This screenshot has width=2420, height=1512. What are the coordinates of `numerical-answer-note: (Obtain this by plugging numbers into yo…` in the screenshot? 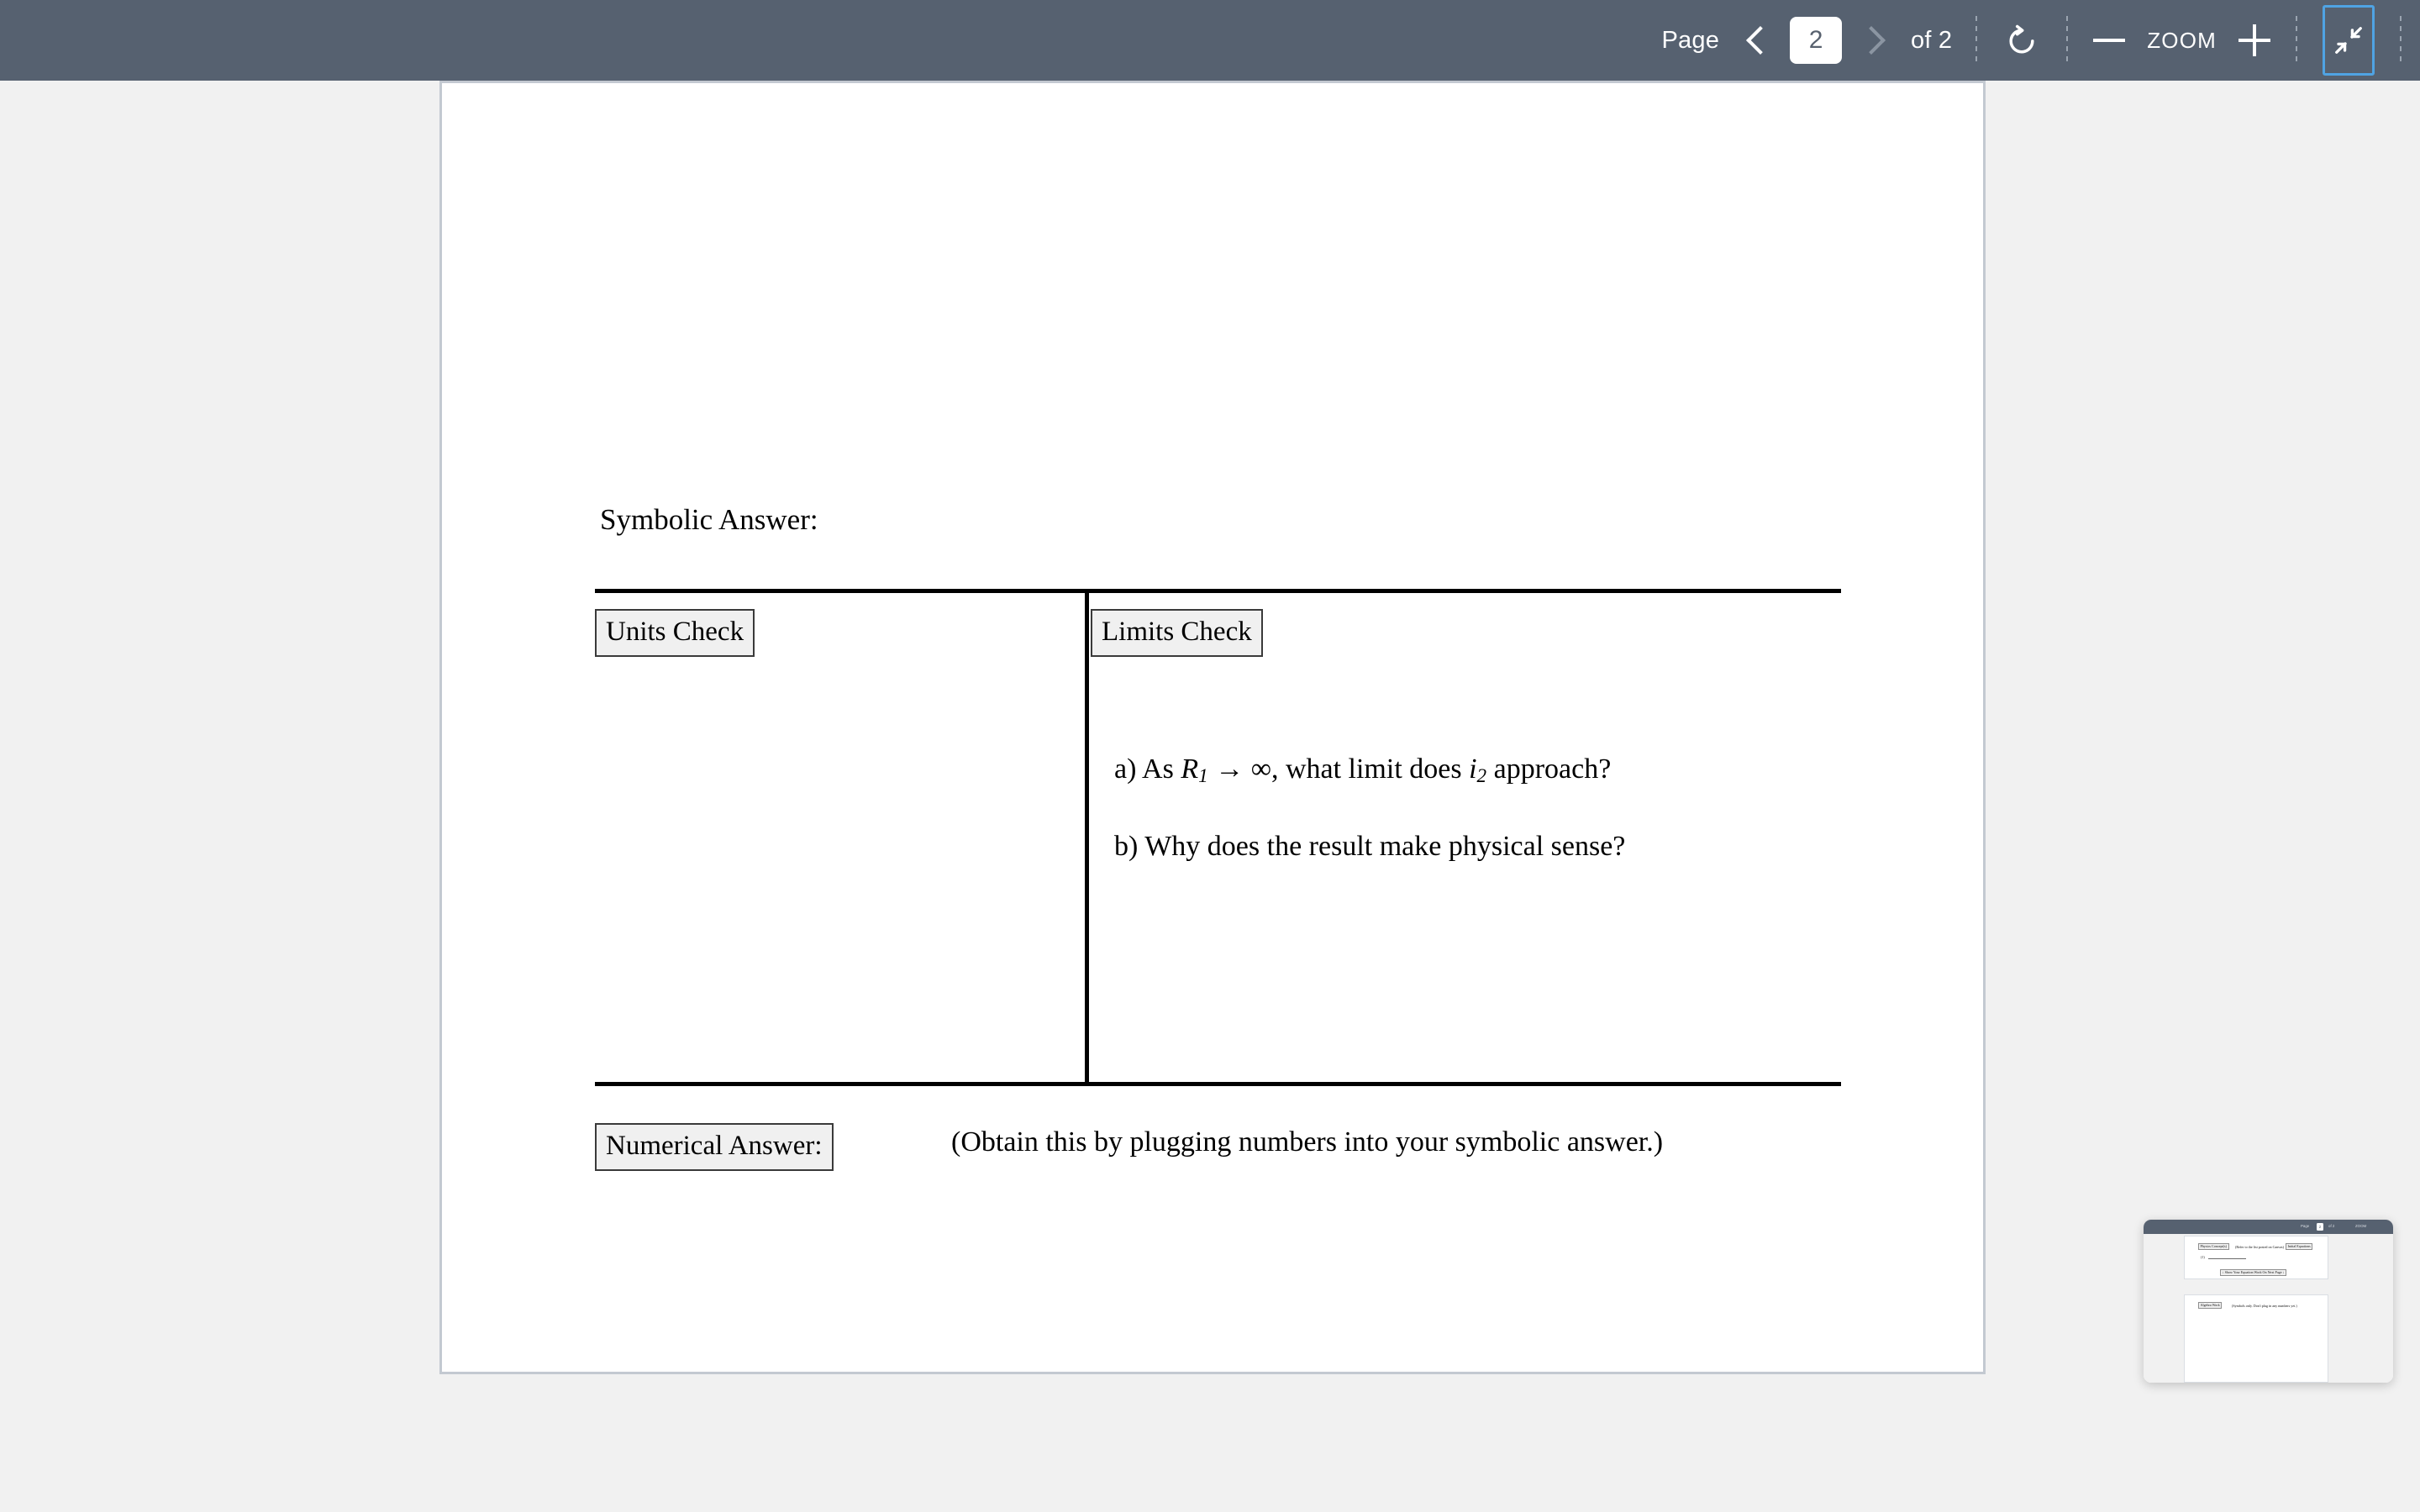 It's located at (1307, 1142).